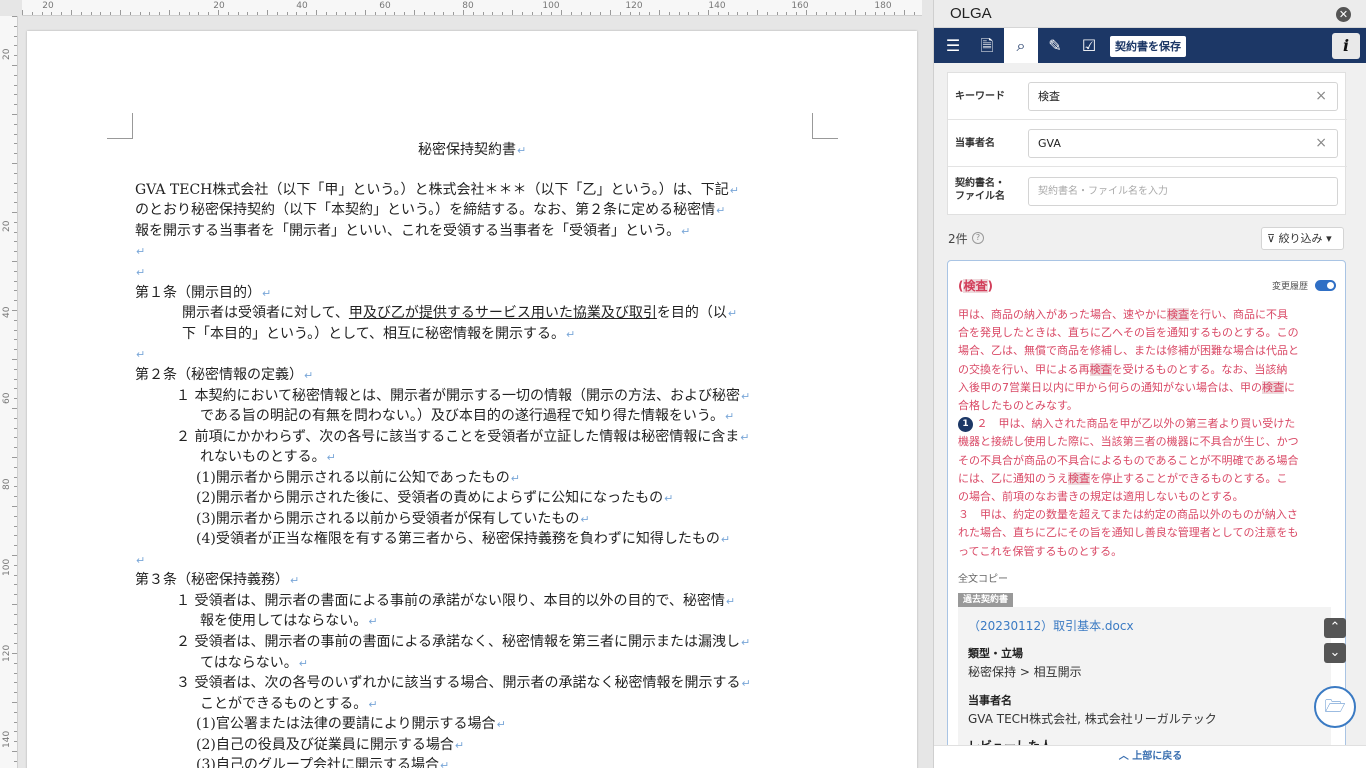 The image size is (1366, 768). Describe the element at coordinates (140, 251) in the screenshot. I see `document-line: ↵` at that location.